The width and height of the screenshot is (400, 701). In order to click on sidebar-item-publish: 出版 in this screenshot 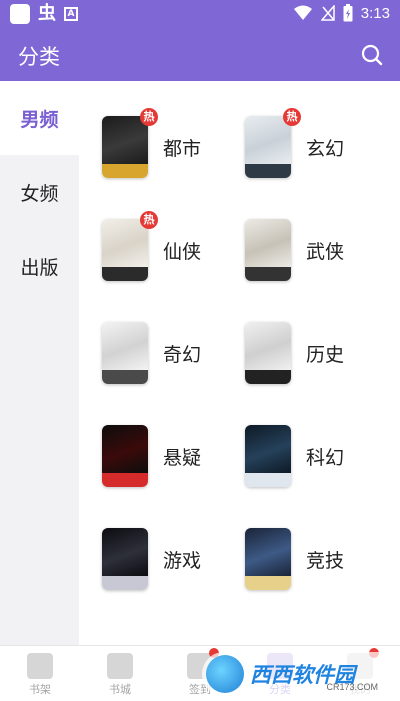, I will do `click(39, 266)`.